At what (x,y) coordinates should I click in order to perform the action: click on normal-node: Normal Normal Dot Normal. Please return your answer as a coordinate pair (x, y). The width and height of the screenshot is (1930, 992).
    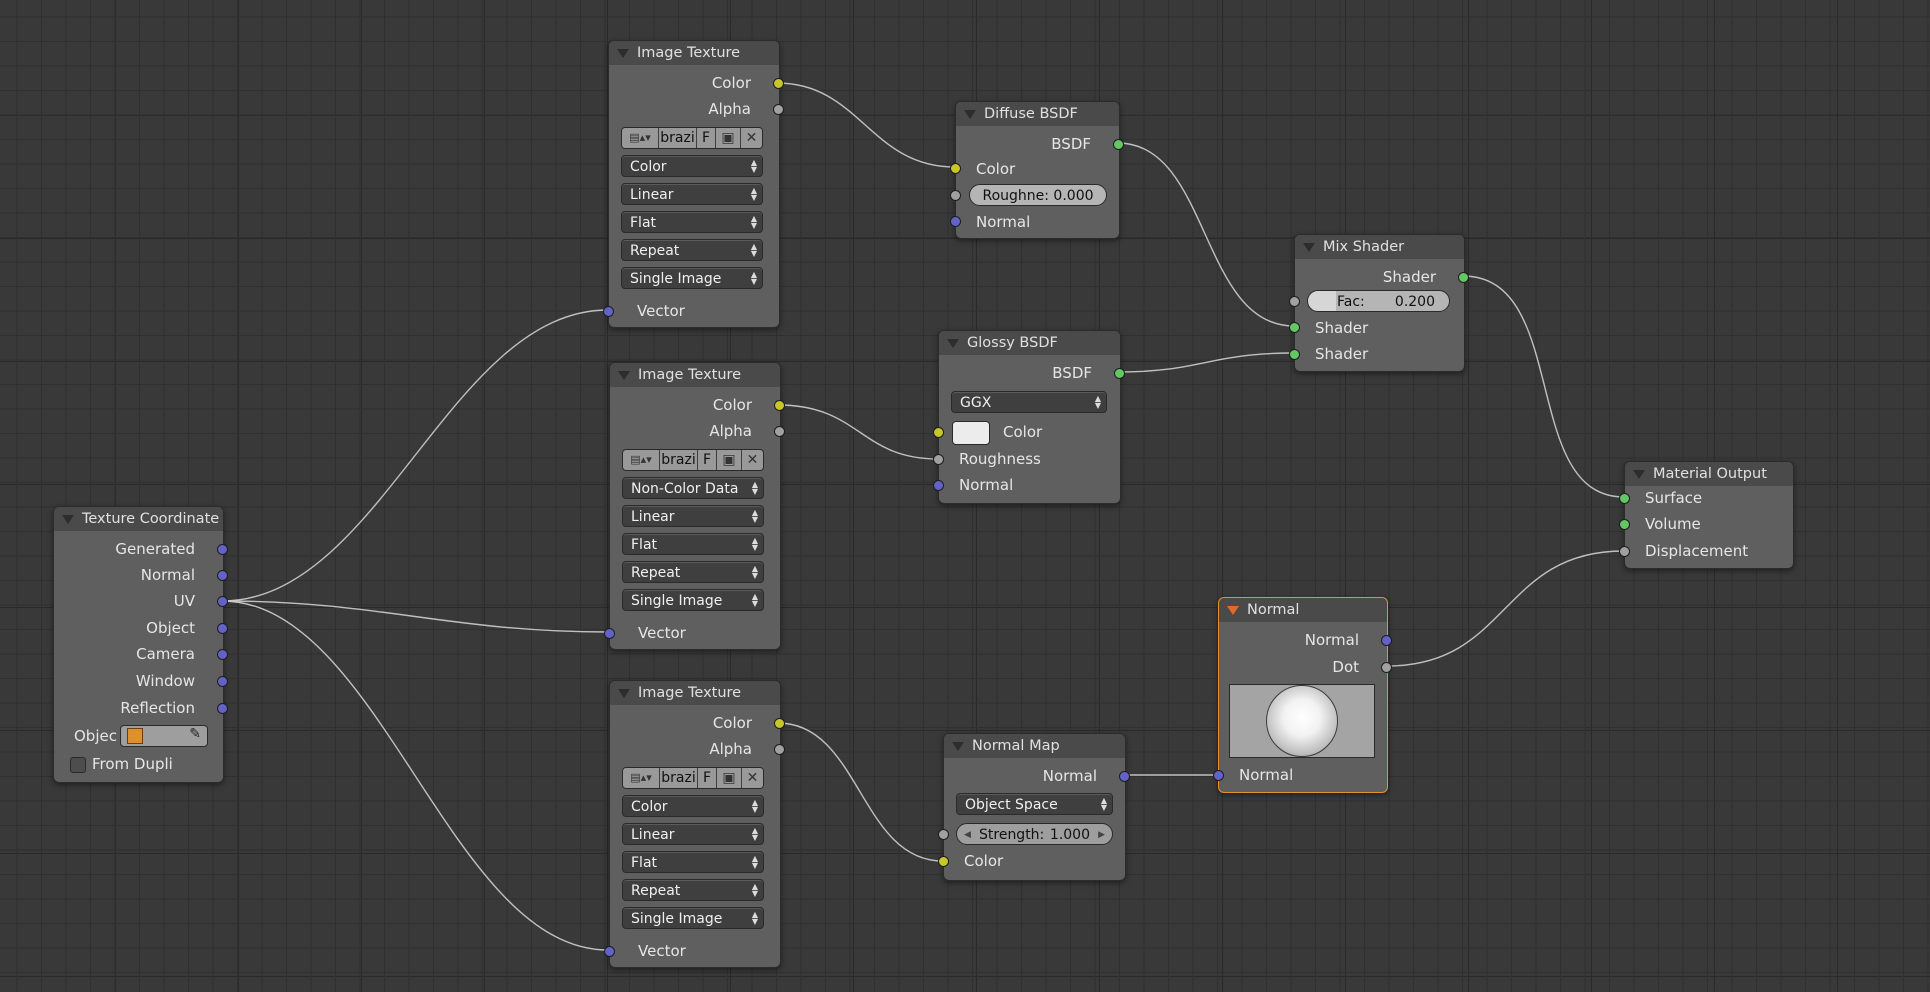
    Looking at the image, I should click on (1302, 695).